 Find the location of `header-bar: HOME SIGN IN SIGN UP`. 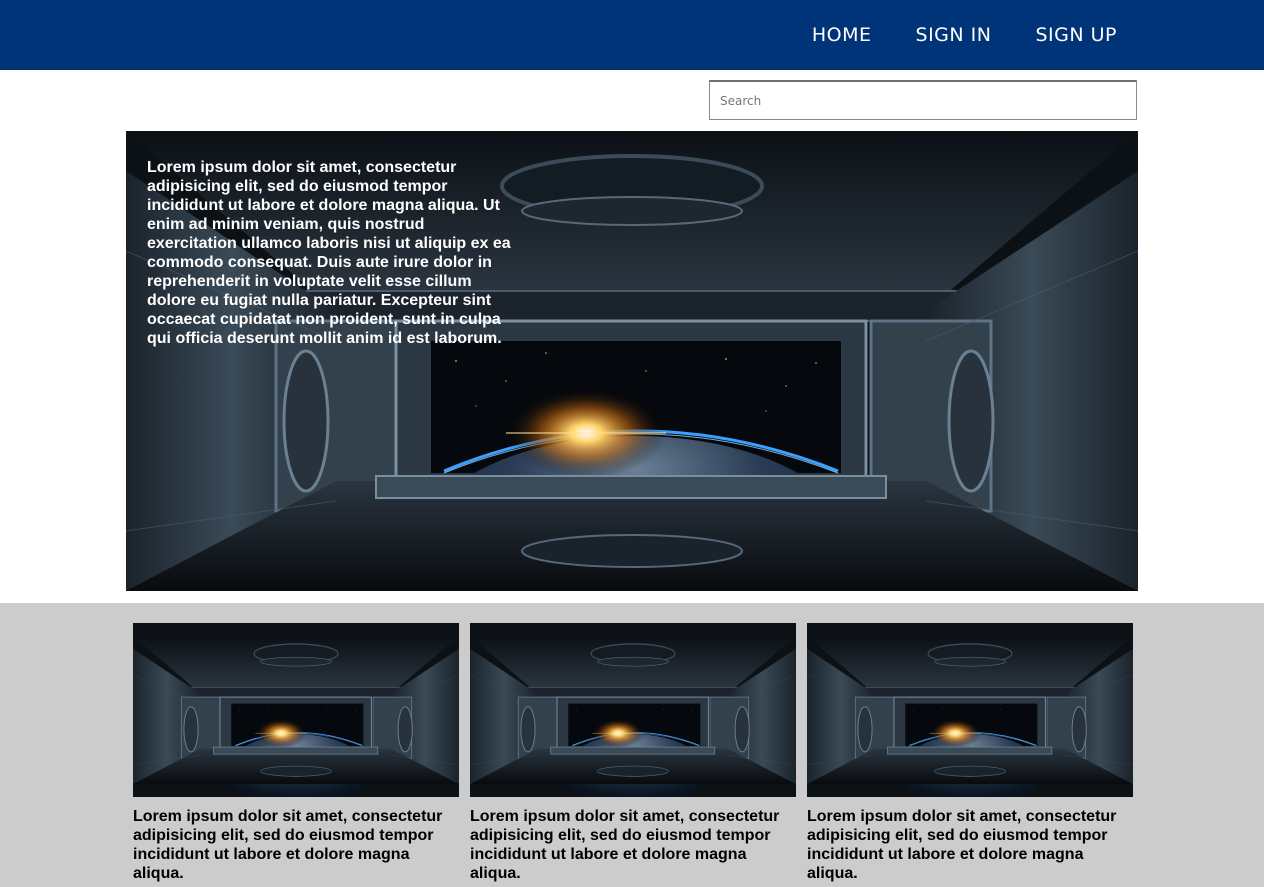

header-bar: HOME SIGN IN SIGN UP is located at coordinates (632, 35).